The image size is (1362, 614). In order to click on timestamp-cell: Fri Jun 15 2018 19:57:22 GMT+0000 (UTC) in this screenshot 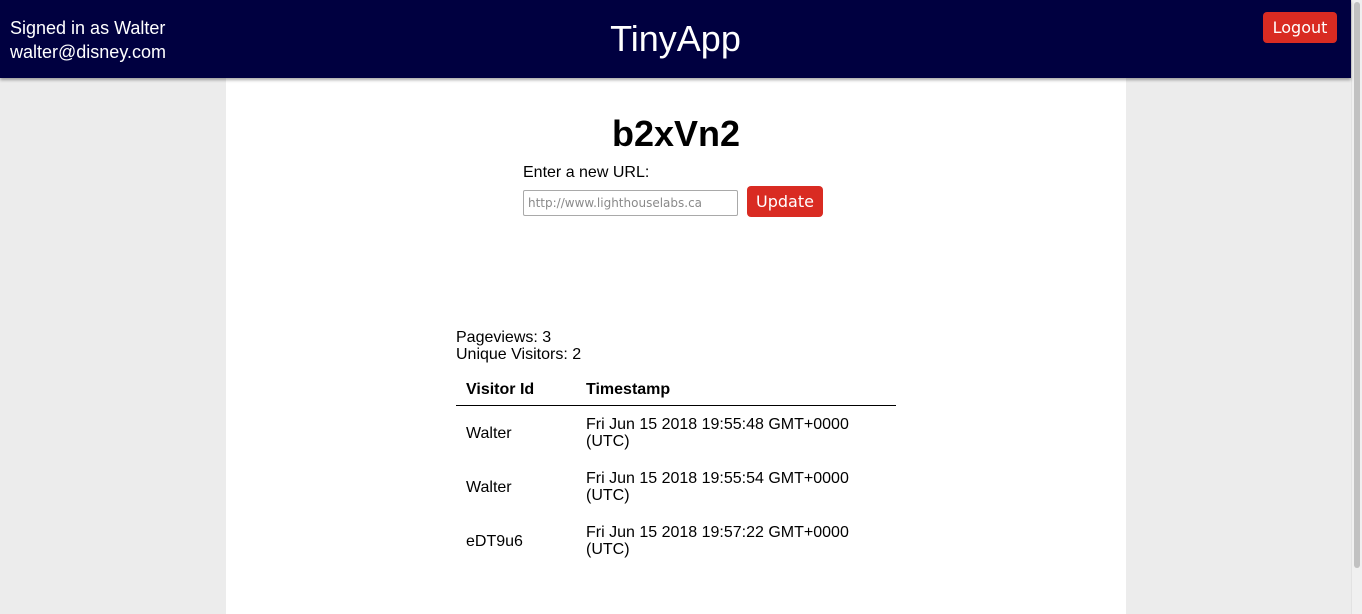, I will do `click(717, 541)`.